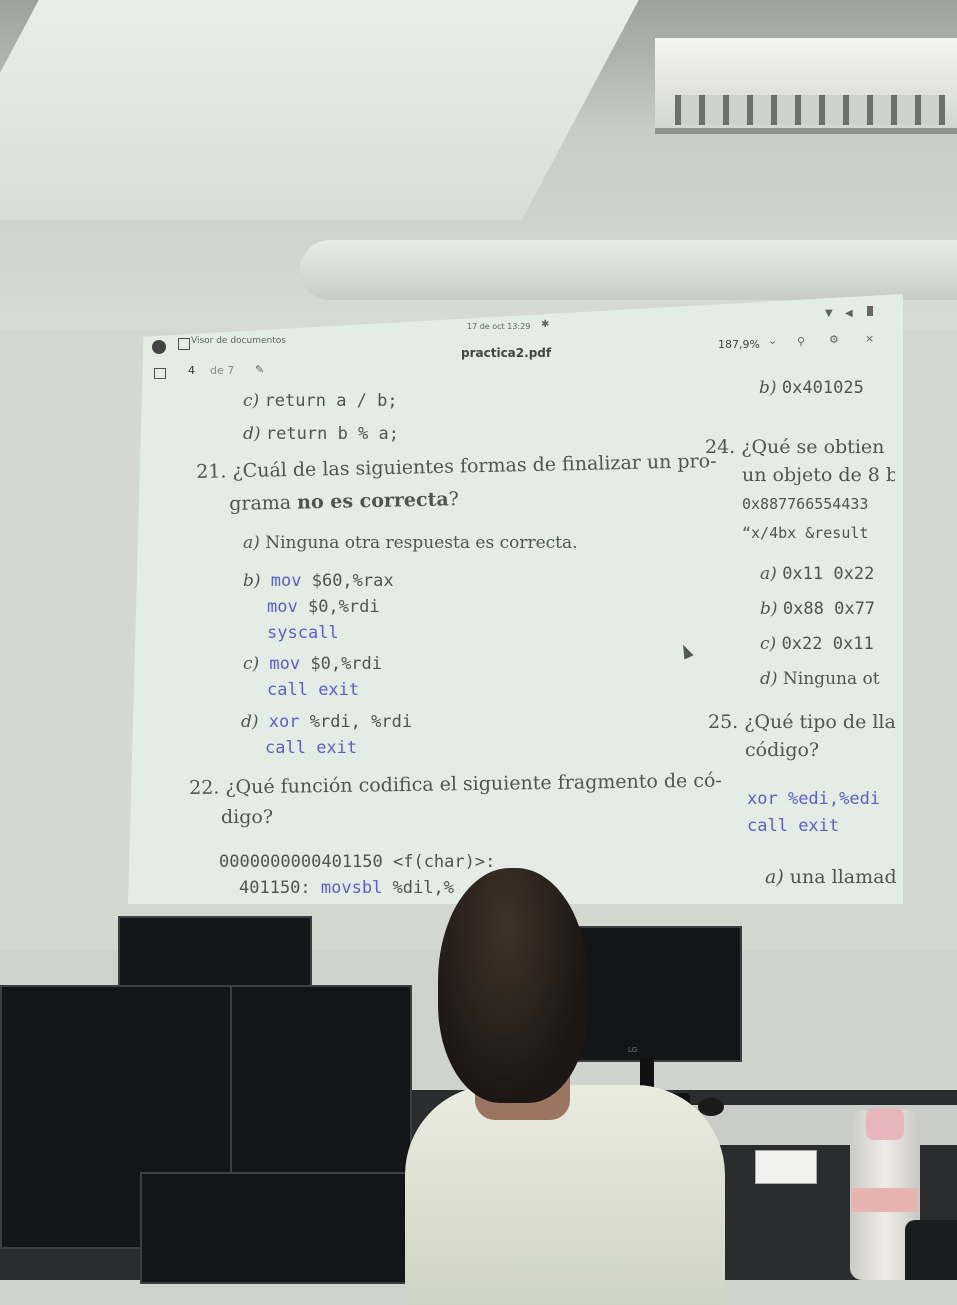  I want to click on q21-option-d: d) xor %rdi, %rdi call exit, so click(326, 735).